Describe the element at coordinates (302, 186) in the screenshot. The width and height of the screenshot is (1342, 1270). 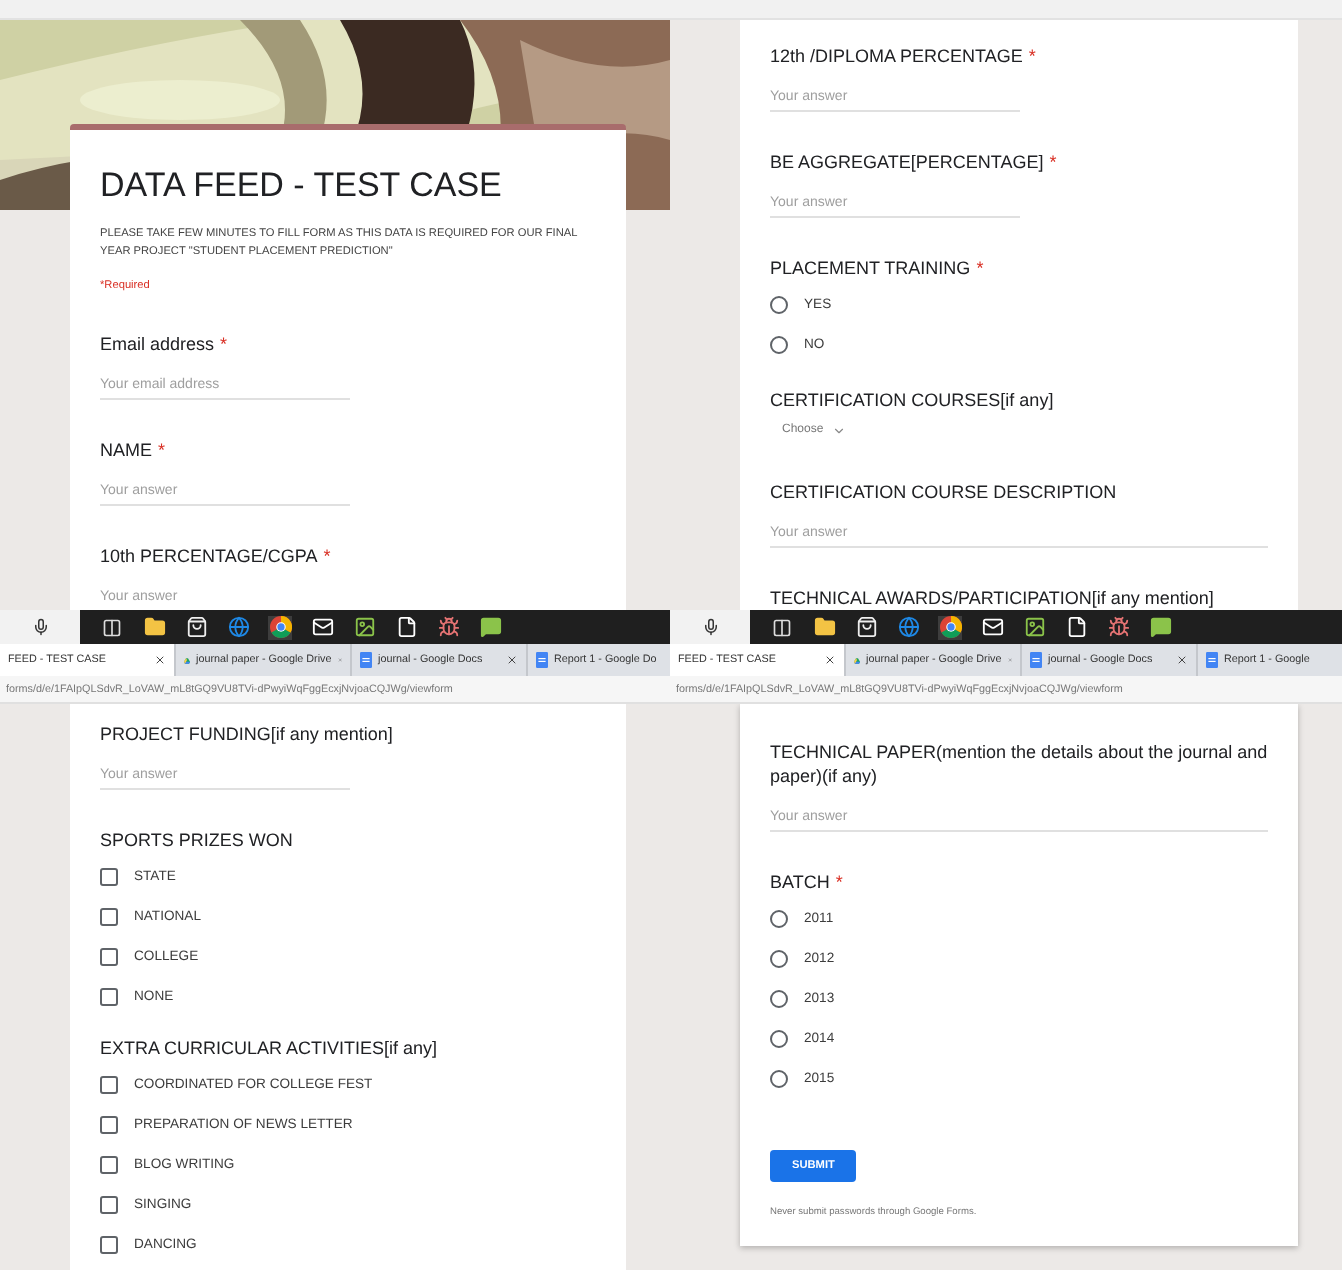
I see `form-title: DATA FEED - TEST CASE` at that location.